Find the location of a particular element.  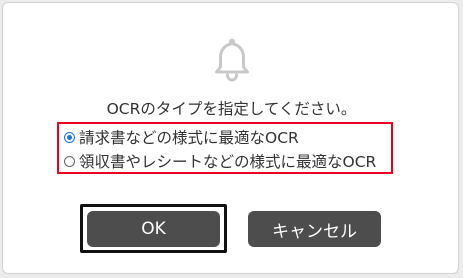

option-receipt: 領収書やレシートなどの様式に最適なOCR is located at coordinates (220, 161).